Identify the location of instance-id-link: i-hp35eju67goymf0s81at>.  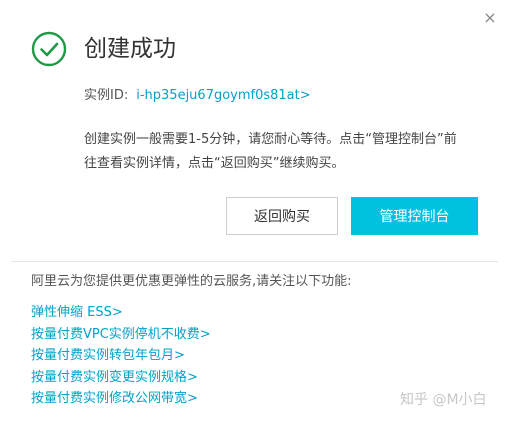
(223, 95).